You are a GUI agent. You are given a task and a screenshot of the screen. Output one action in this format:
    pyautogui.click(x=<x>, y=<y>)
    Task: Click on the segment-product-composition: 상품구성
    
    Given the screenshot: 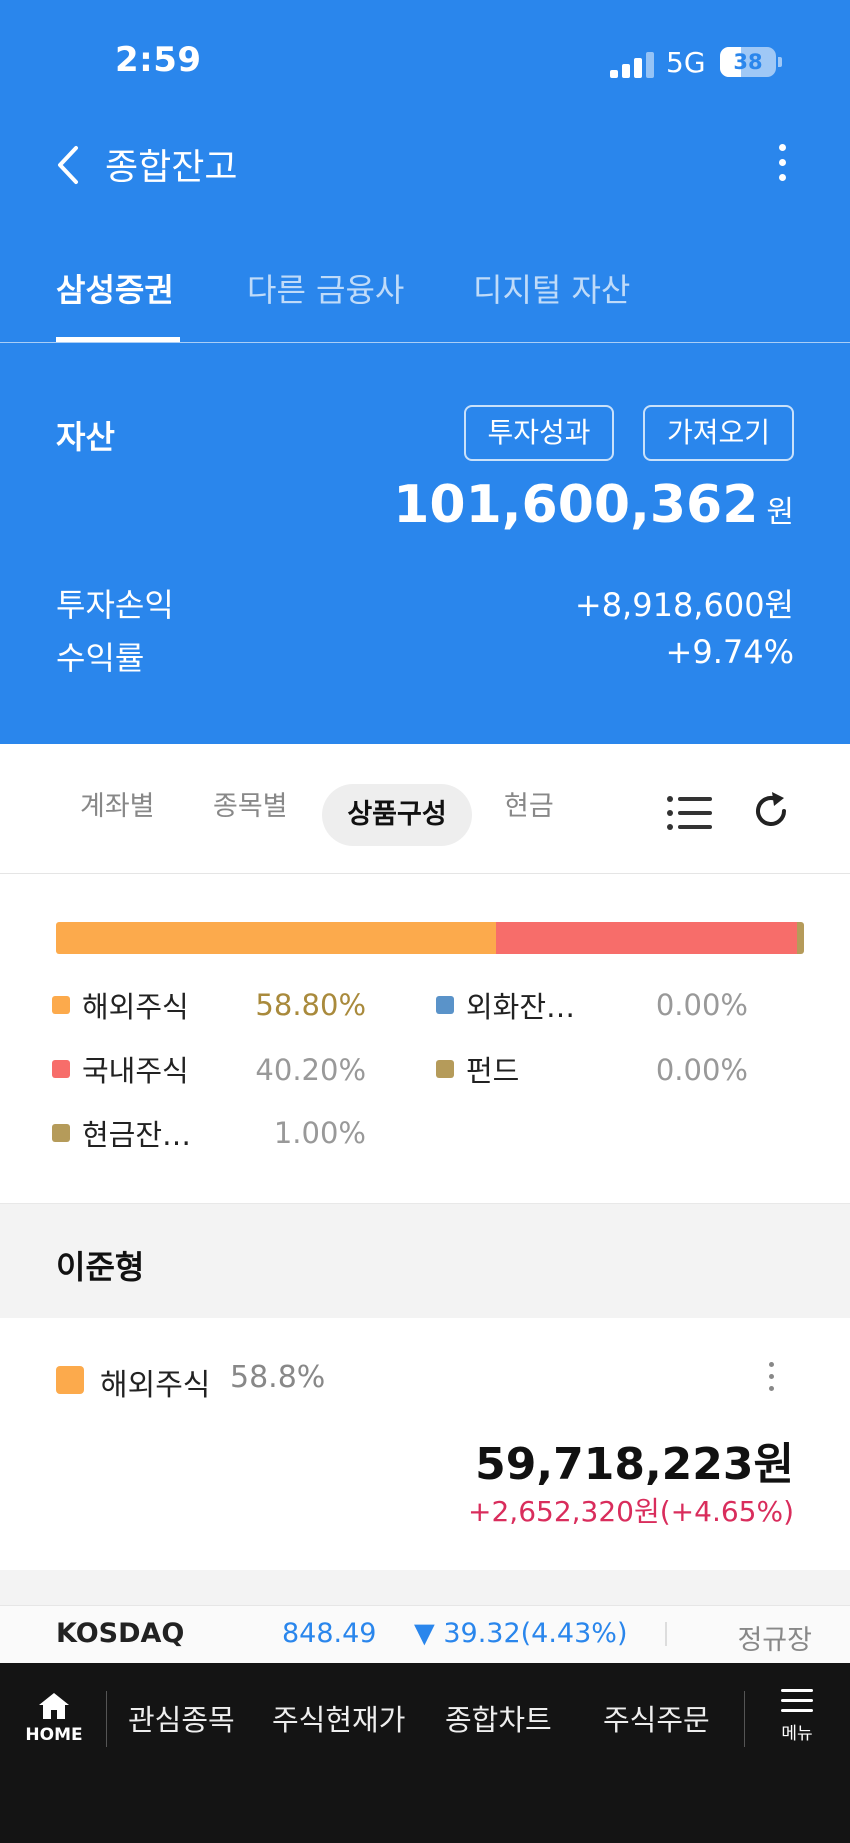 What is the action you would take?
    pyautogui.click(x=397, y=815)
    